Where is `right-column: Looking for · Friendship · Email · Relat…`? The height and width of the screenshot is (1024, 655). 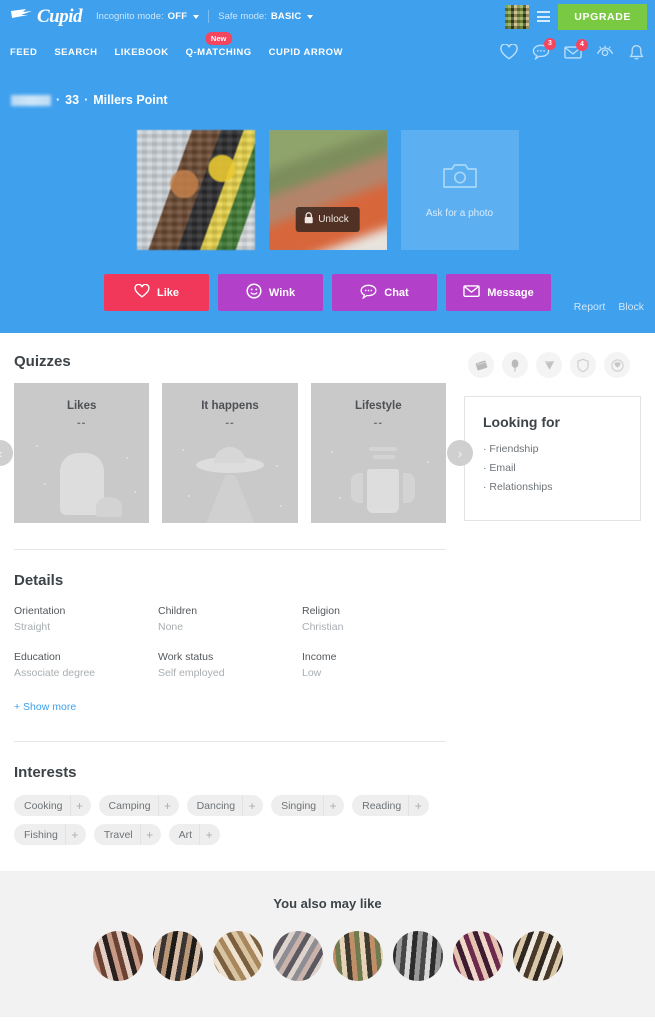 right-column: Looking for · Friendship · Email · Relat… is located at coordinates (557, 589).